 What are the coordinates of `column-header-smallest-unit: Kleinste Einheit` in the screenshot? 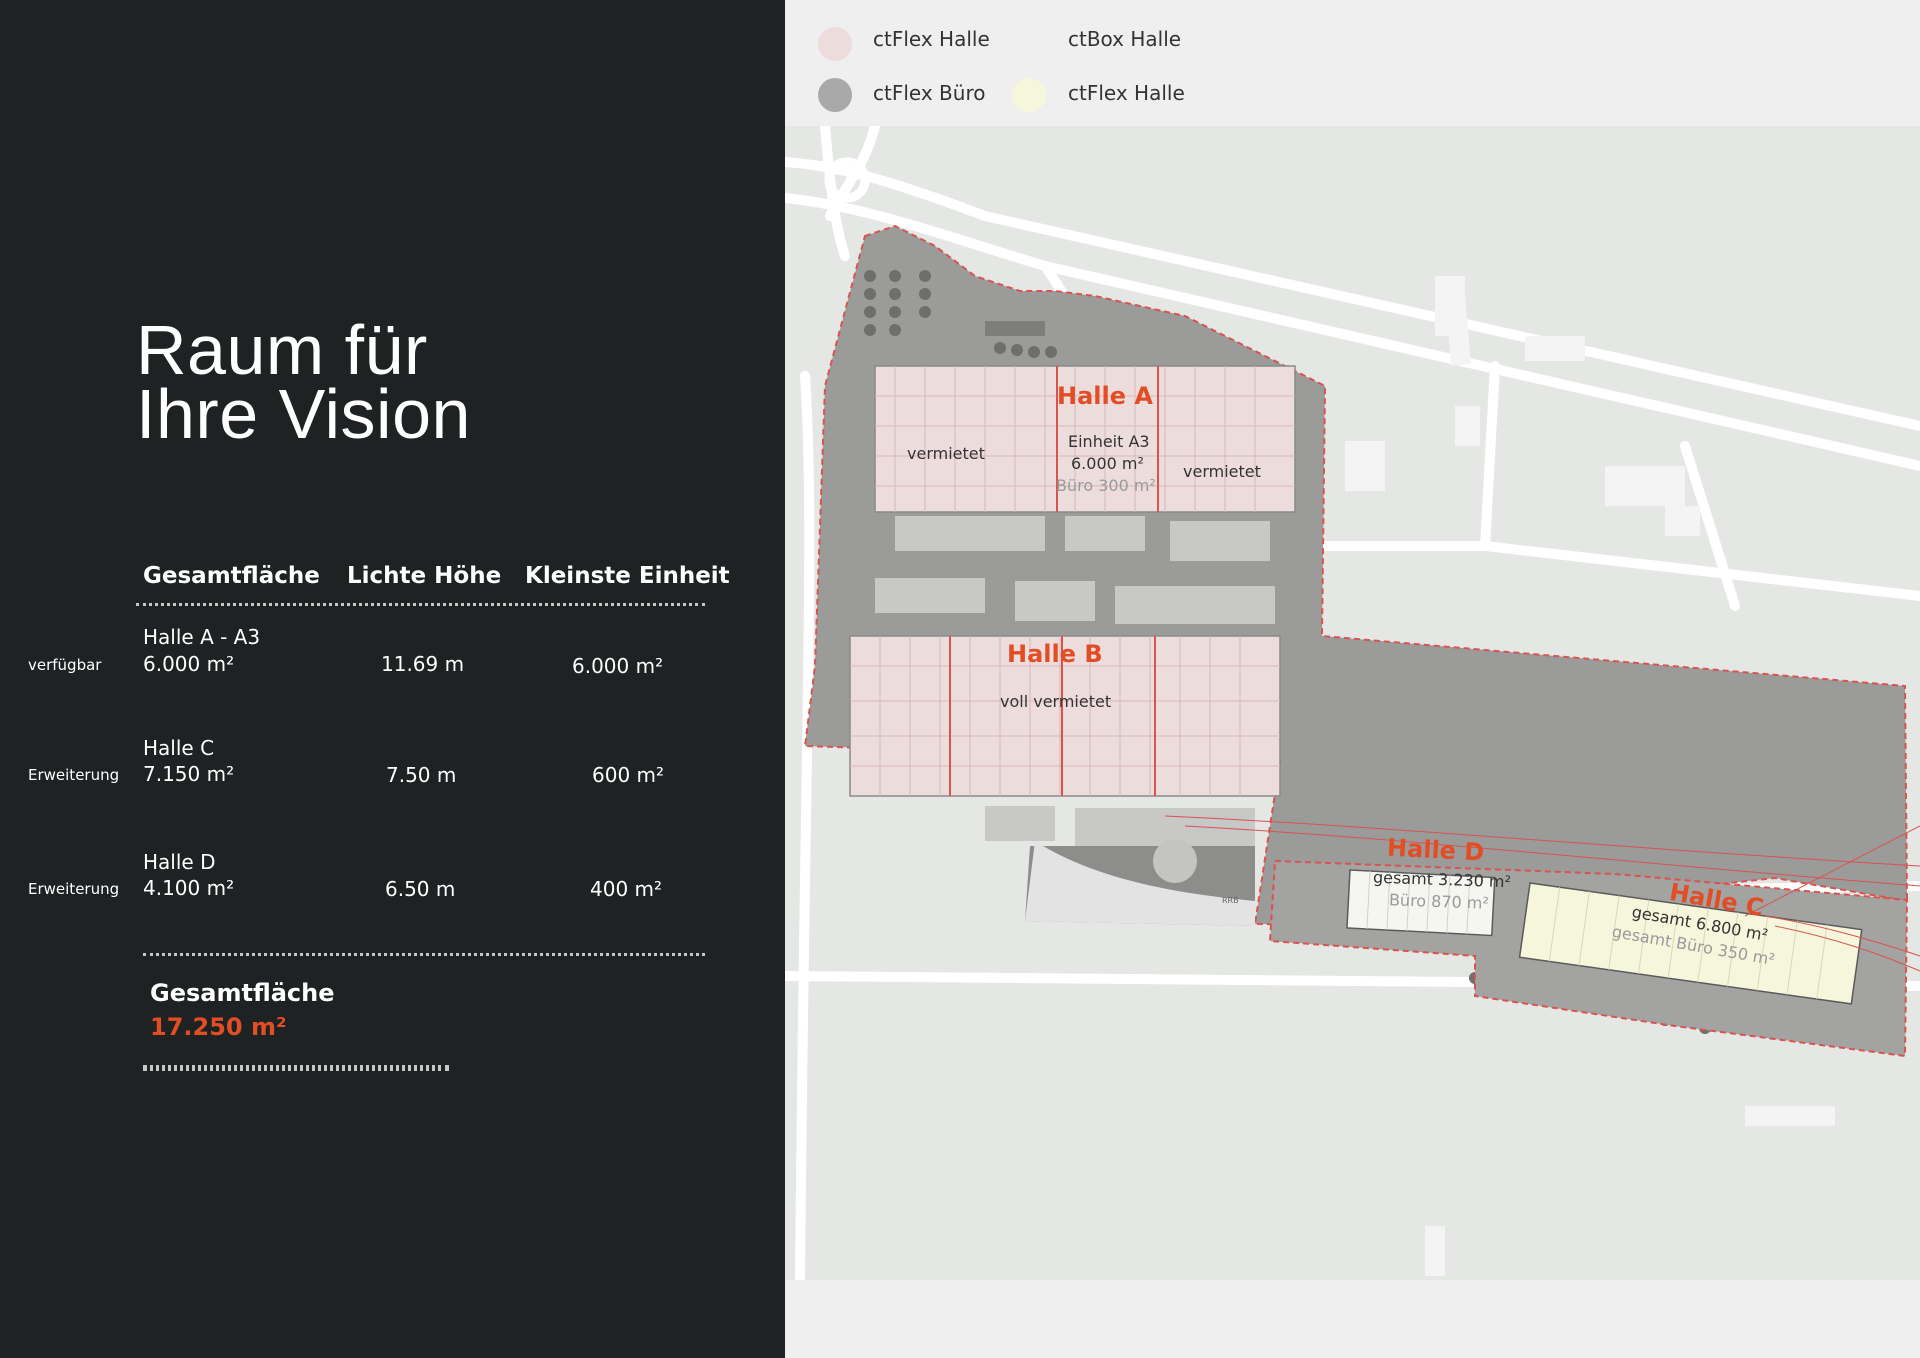 It's located at (627, 576).